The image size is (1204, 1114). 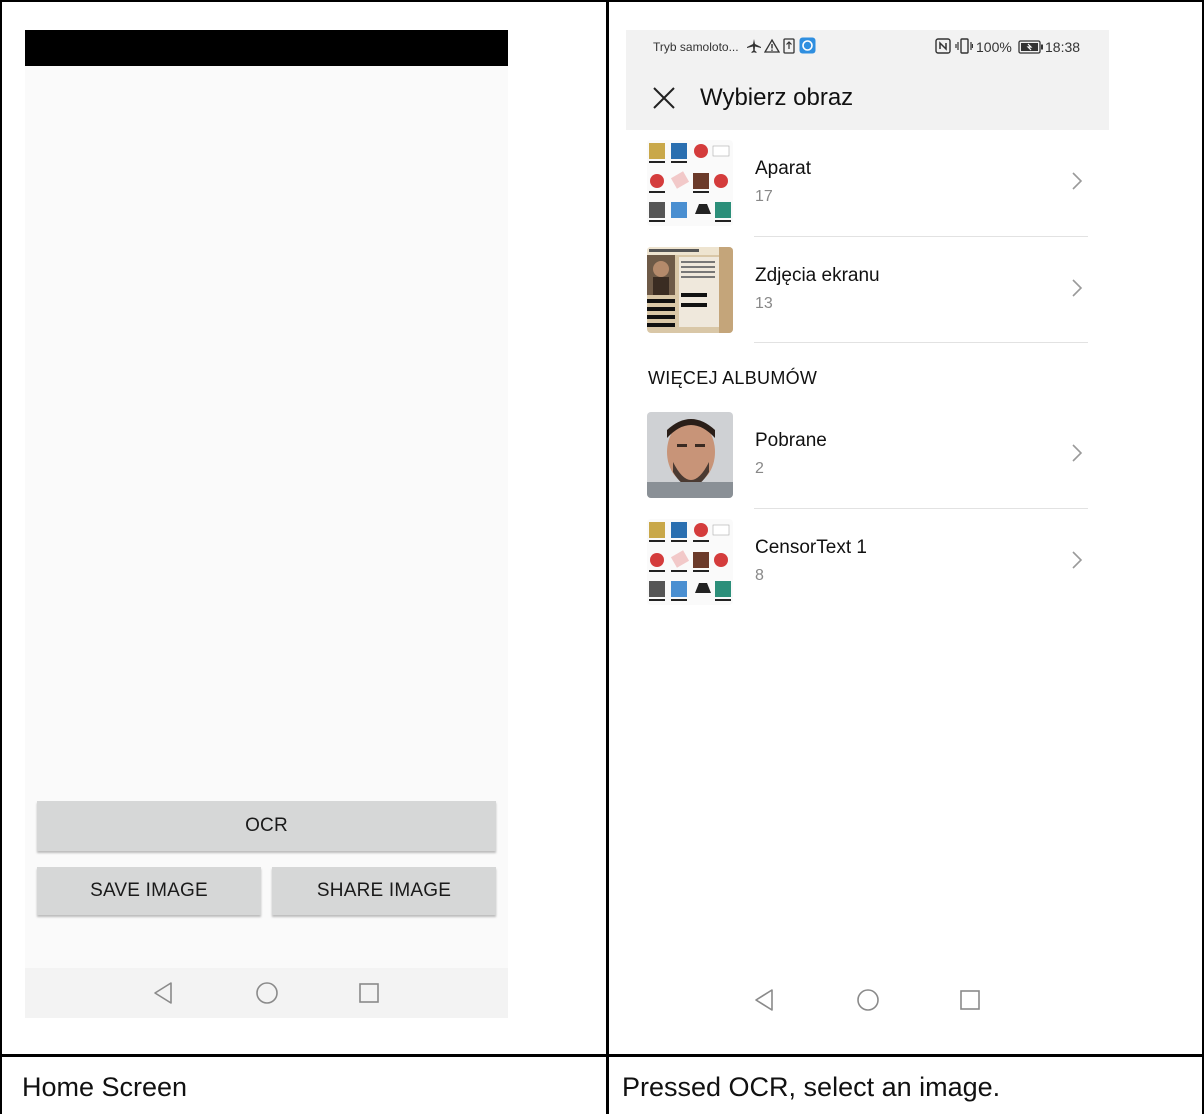 I want to click on divider, so click(x=921, y=342).